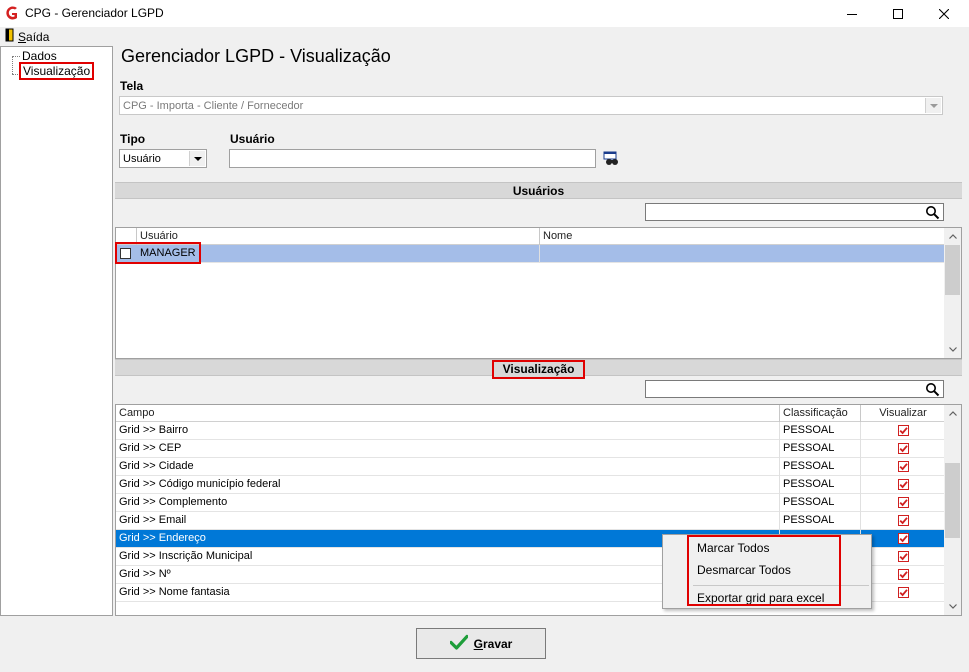  Describe the element at coordinates (57, 71) in the screenshot. I see `tree-item-visualizacao: Visualização` at that location.